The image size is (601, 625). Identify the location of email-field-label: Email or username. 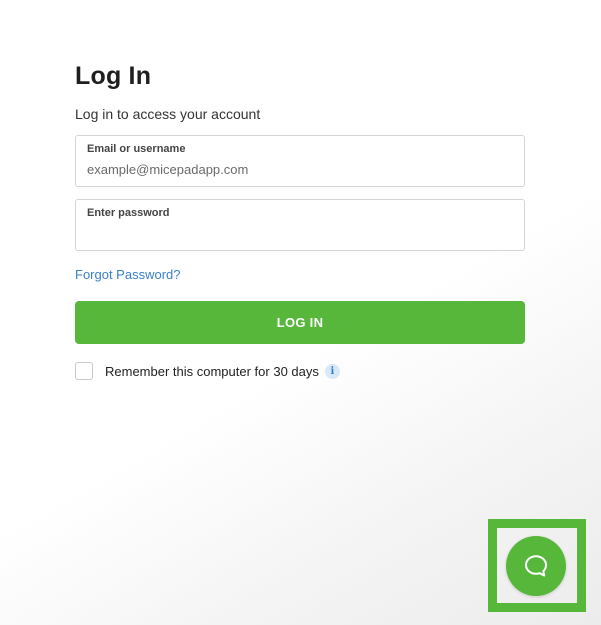
(136, 149).